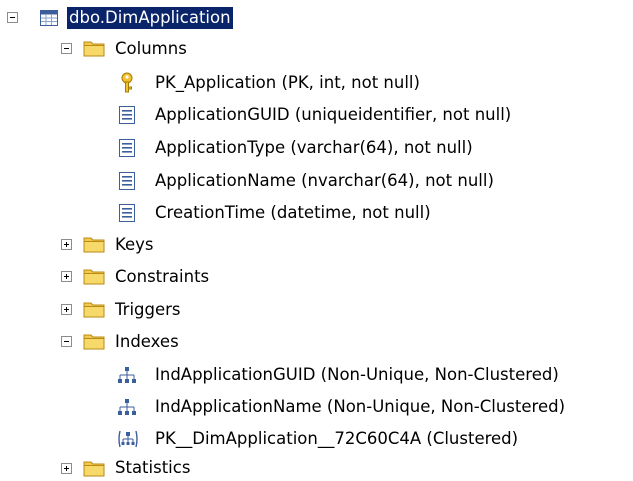 Image resolution: width=633 pixels, height=481 pixels. What do you see at coordinates (336, 439) in the screenshot?
I see `tree-node-label: PK__DimApplication__72C60C4A (Clustered)` at bounding box center [336, 439].